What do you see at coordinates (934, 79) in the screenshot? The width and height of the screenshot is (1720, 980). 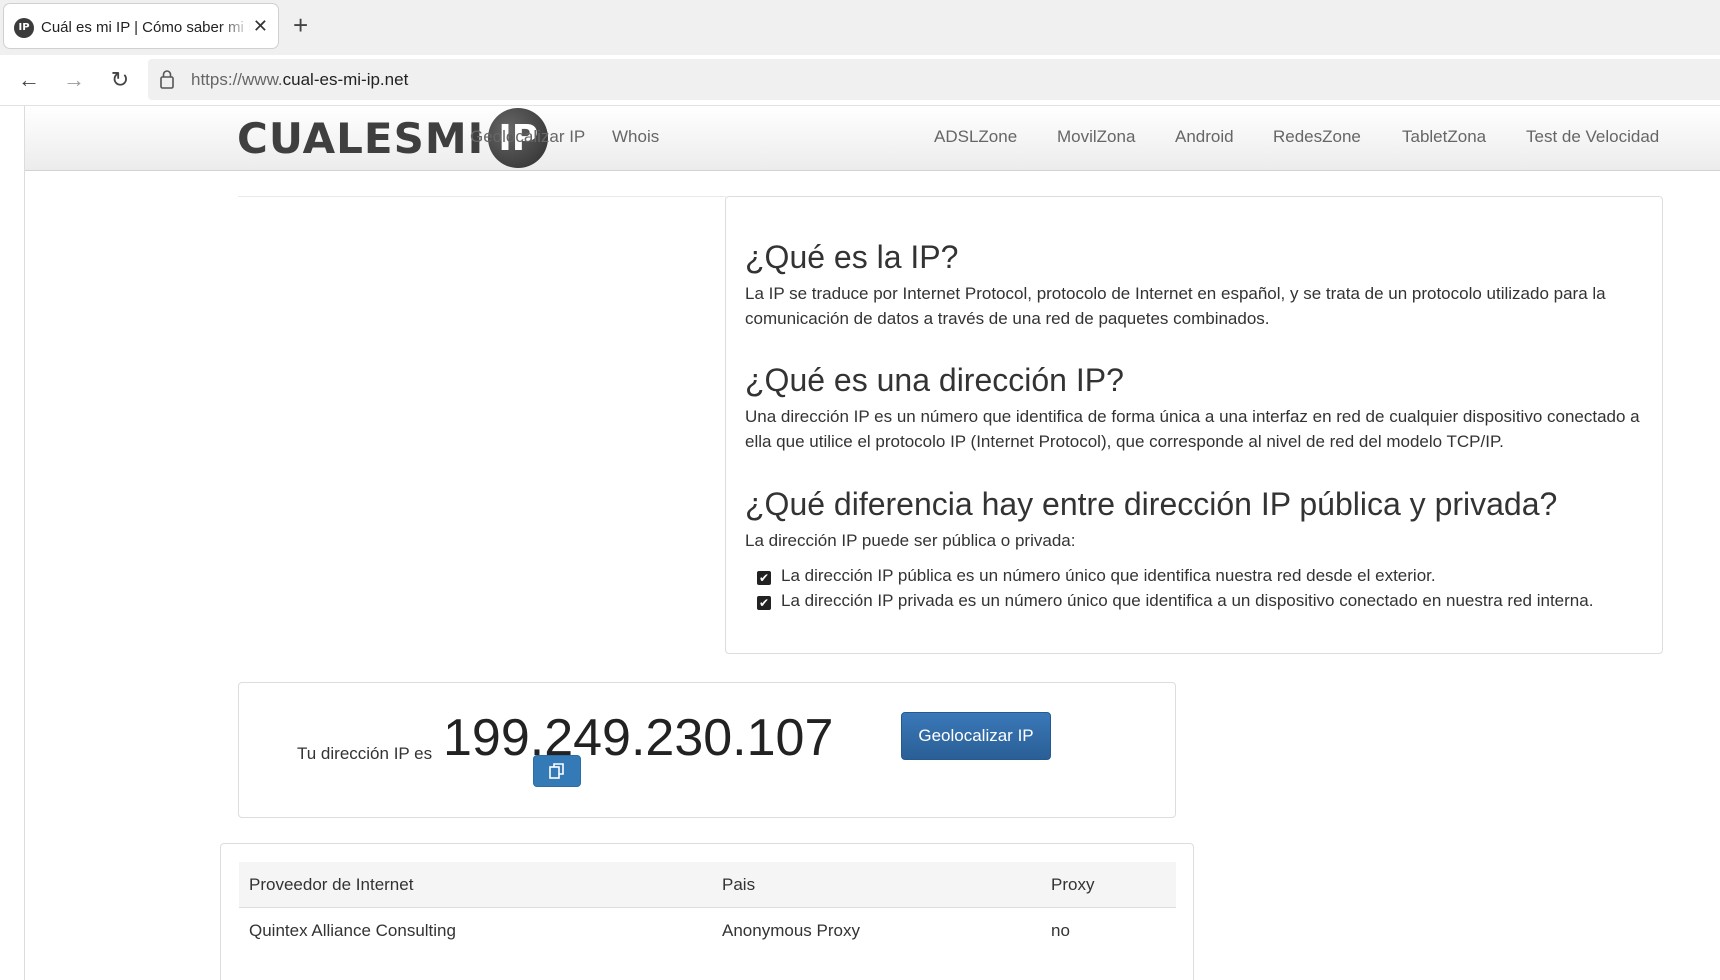 I see `address-bar: https://www.cual-es-mi-ip.net` at bounding box center [934, 79].